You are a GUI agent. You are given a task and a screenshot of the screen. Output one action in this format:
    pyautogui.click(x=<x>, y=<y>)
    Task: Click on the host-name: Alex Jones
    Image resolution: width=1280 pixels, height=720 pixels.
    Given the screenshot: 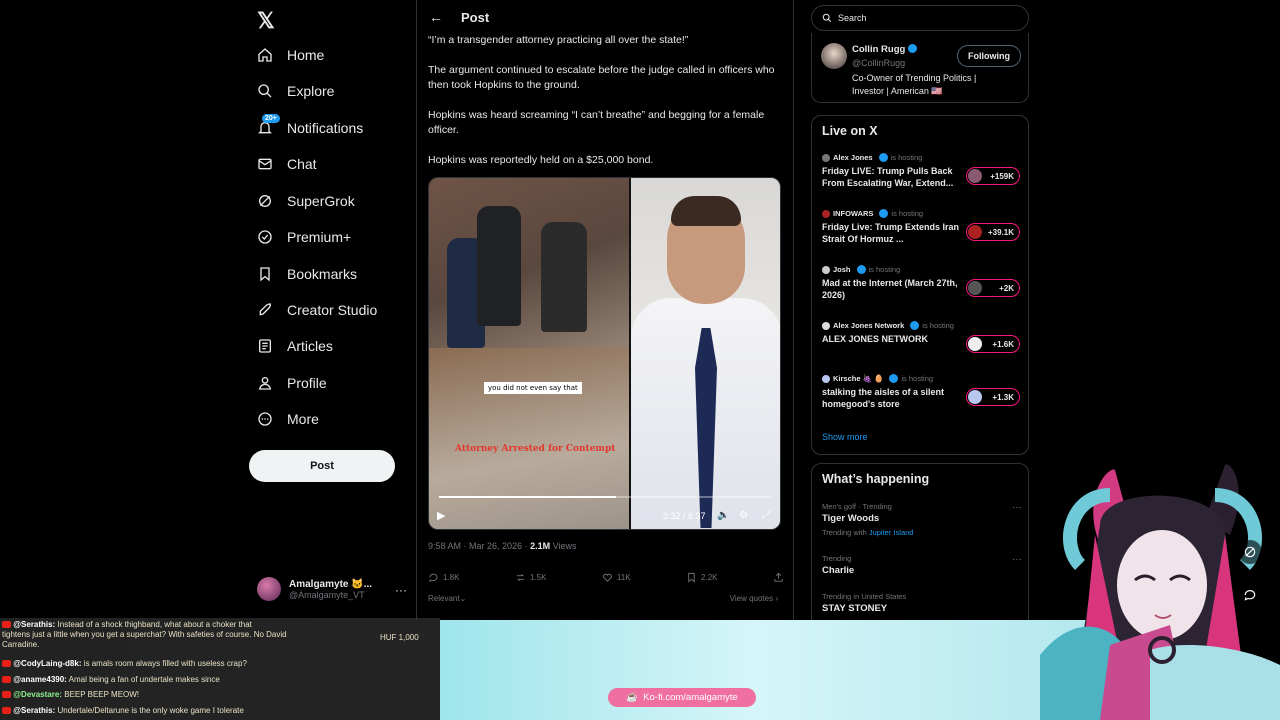 What is the action you would take?
    pyautogui.click(x=853, y=157)
    